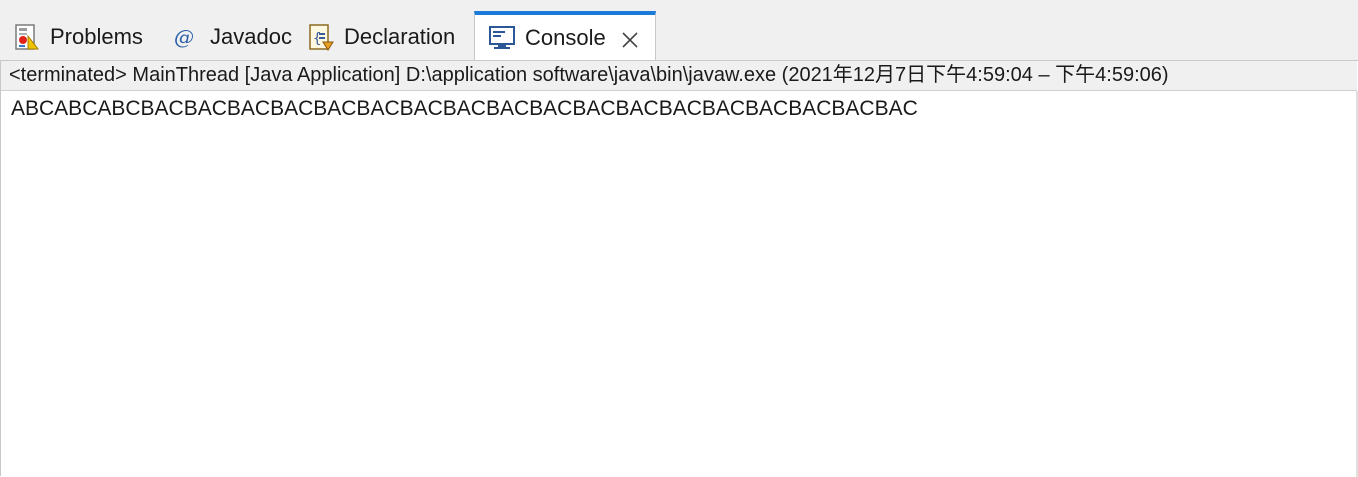 This screenshot has height=477, width=1358. I want to click on declaration-icon: {, so click(321, 37).